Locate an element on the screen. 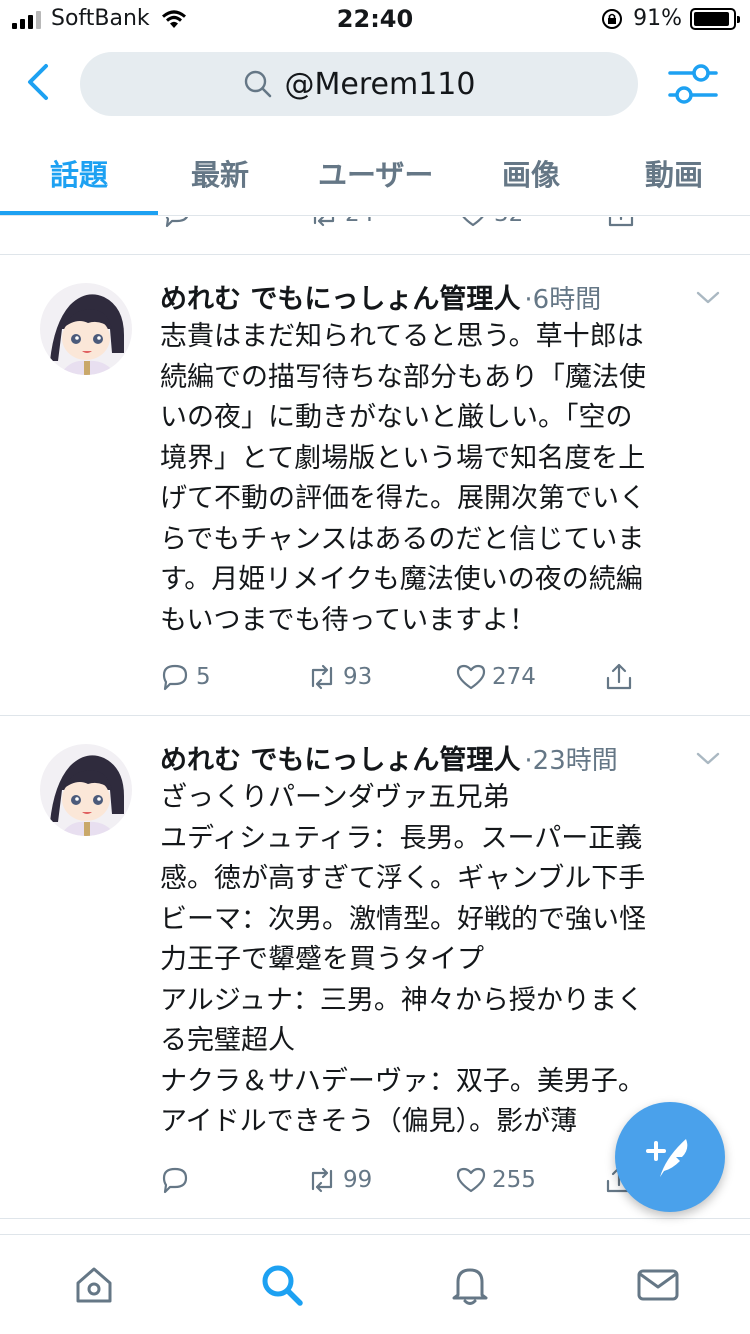  tab-images: 画像 is located at coordinates (531, 173).